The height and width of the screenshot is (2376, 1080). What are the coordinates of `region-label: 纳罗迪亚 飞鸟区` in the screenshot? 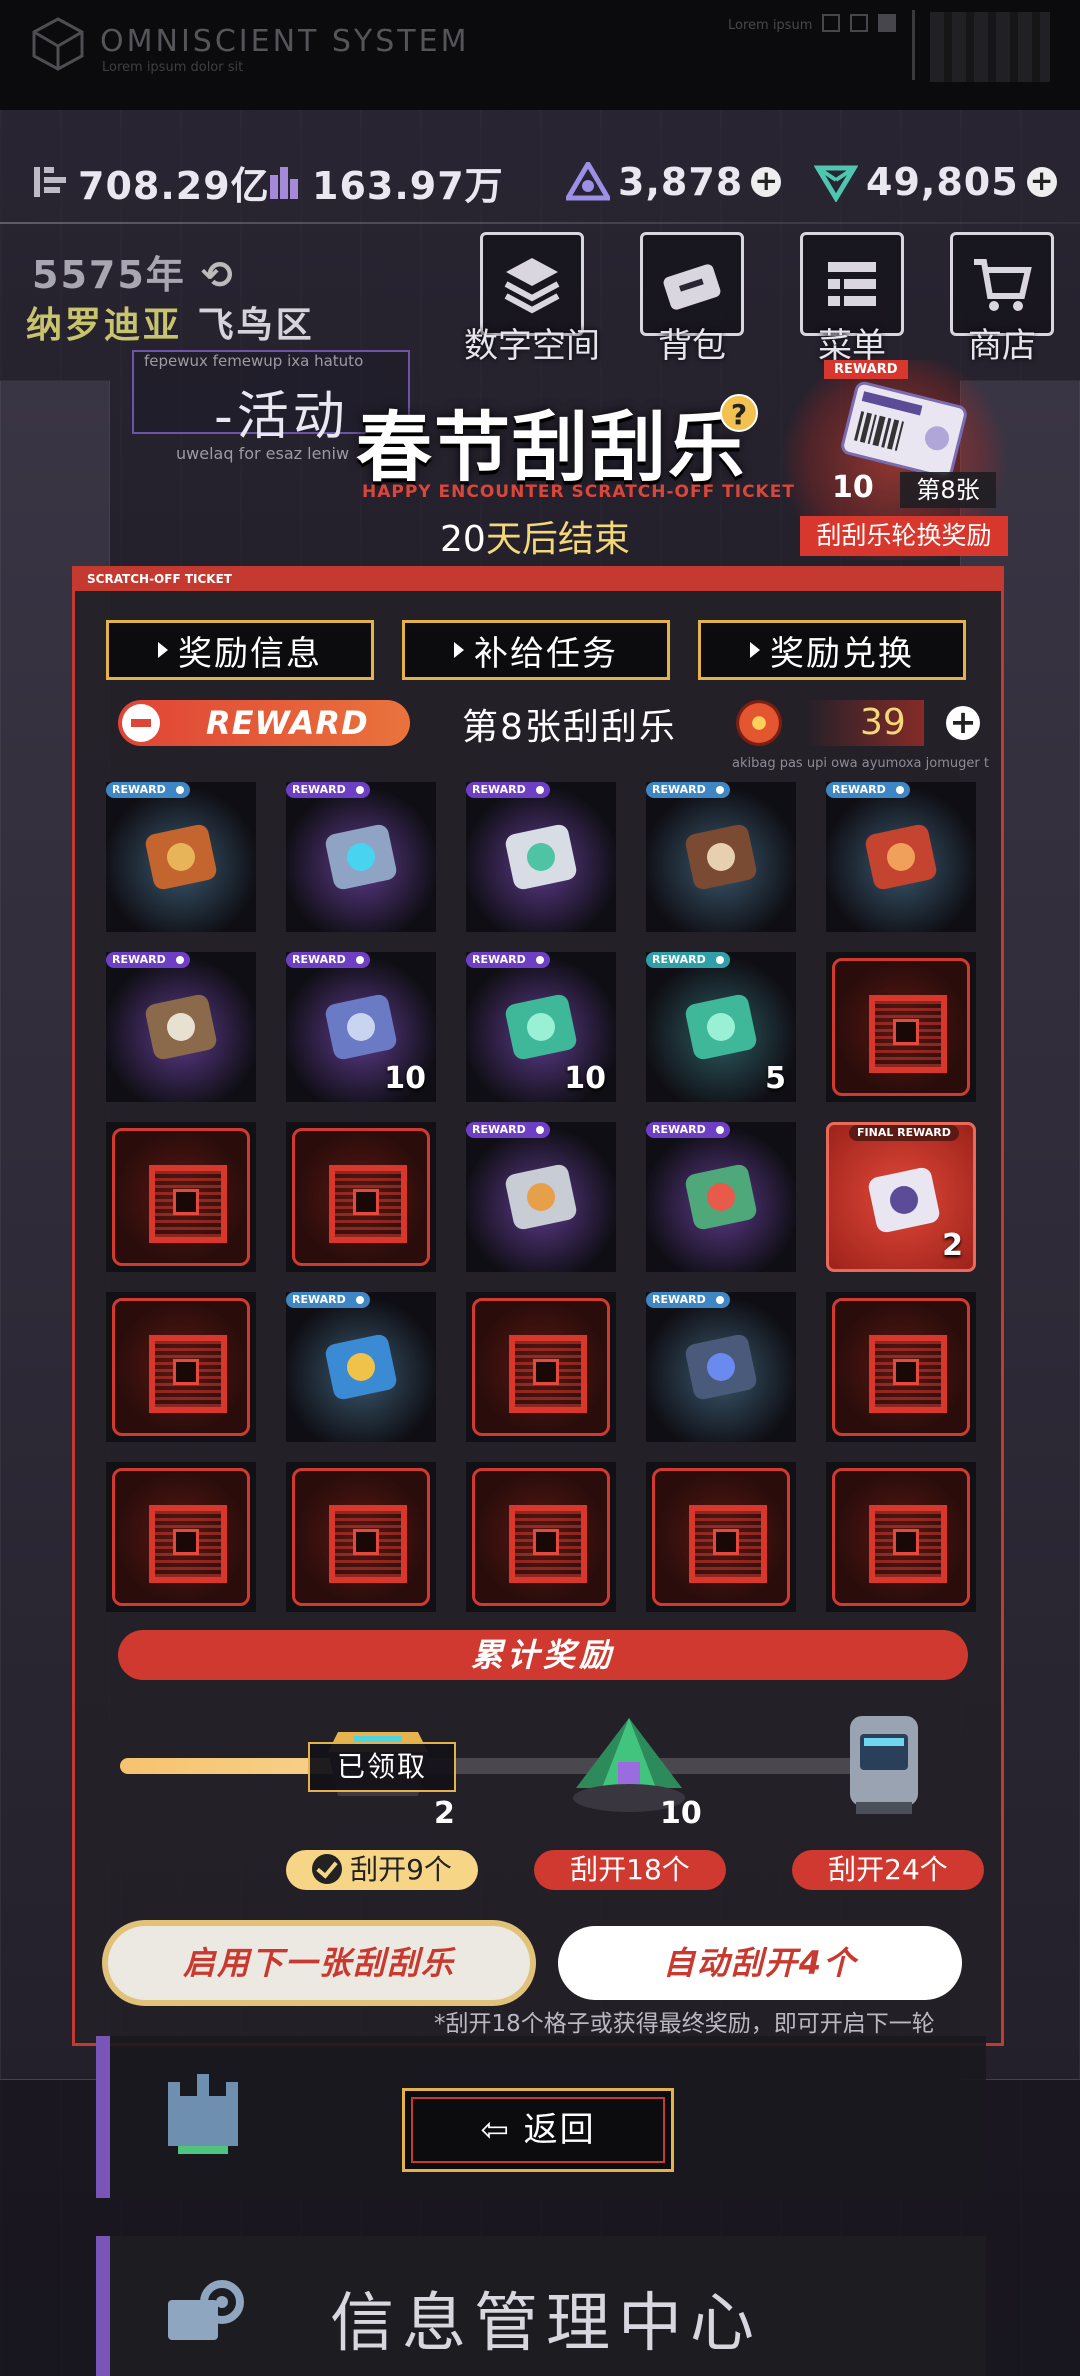 It's located at (170, 322).